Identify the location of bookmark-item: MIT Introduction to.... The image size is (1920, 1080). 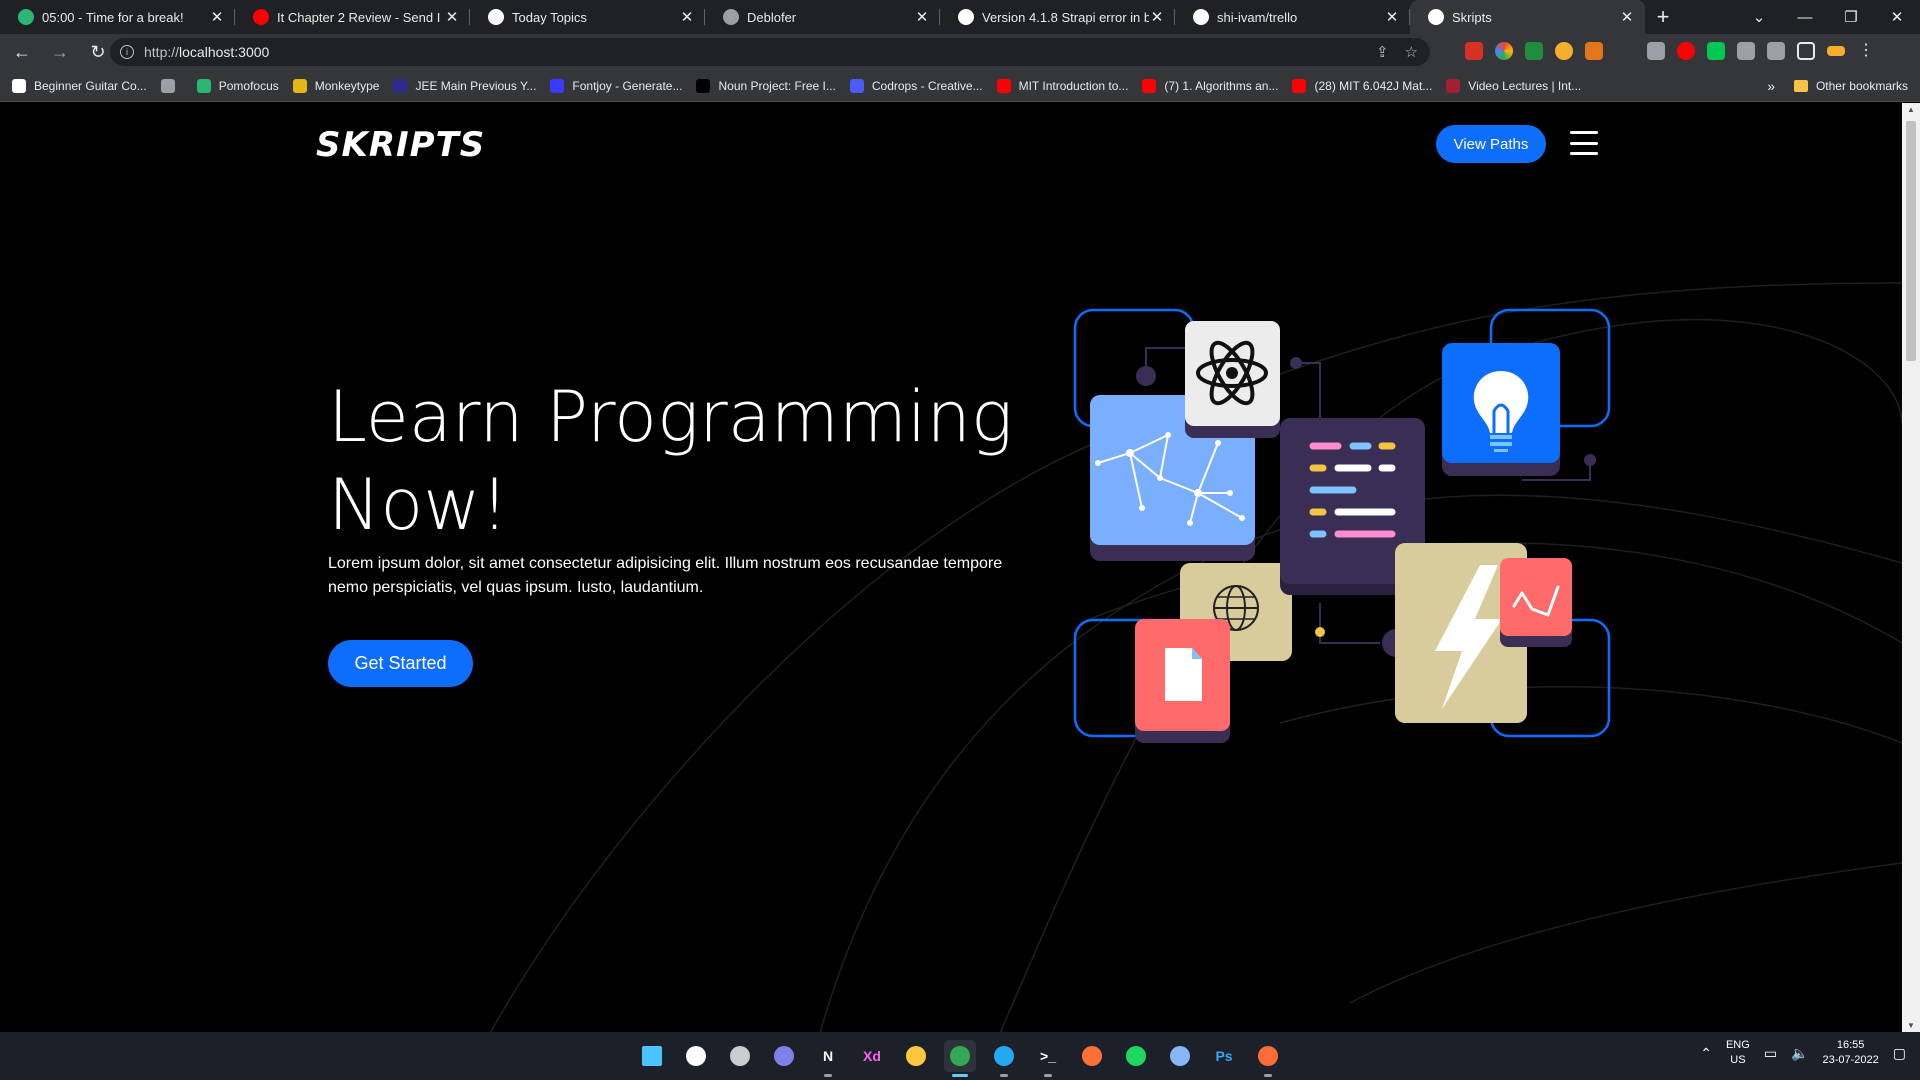
(1062, 85).